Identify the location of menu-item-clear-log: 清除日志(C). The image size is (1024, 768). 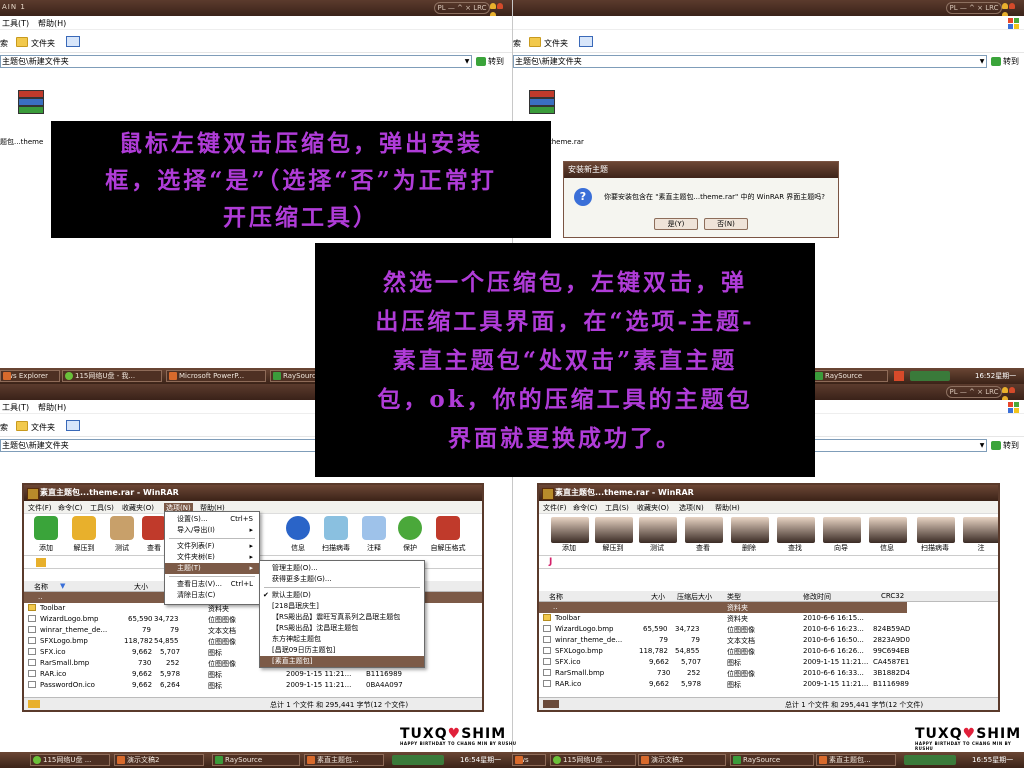
(212, 595).